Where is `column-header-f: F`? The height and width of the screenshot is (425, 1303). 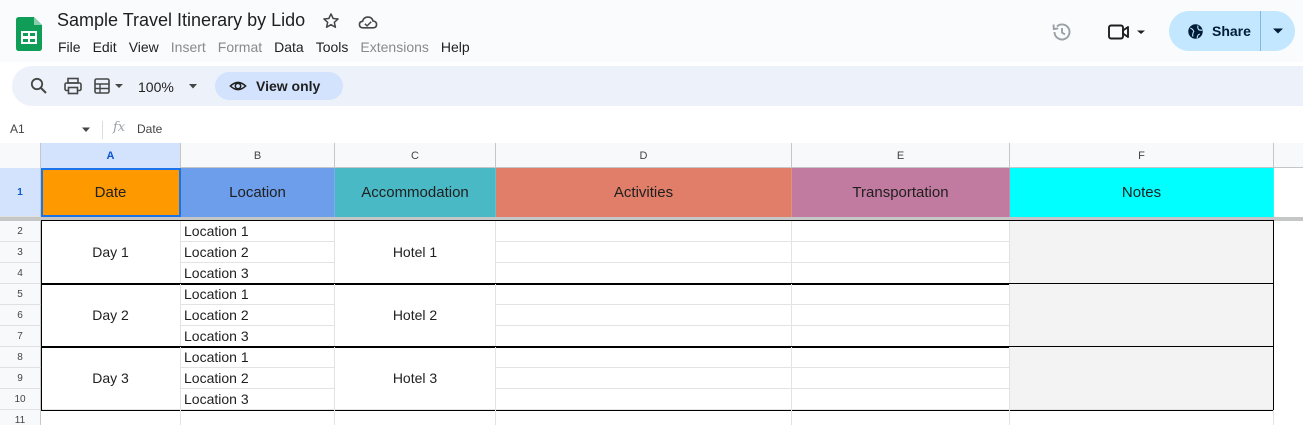
column-header-f: F is located at coordinates (1142, 155).